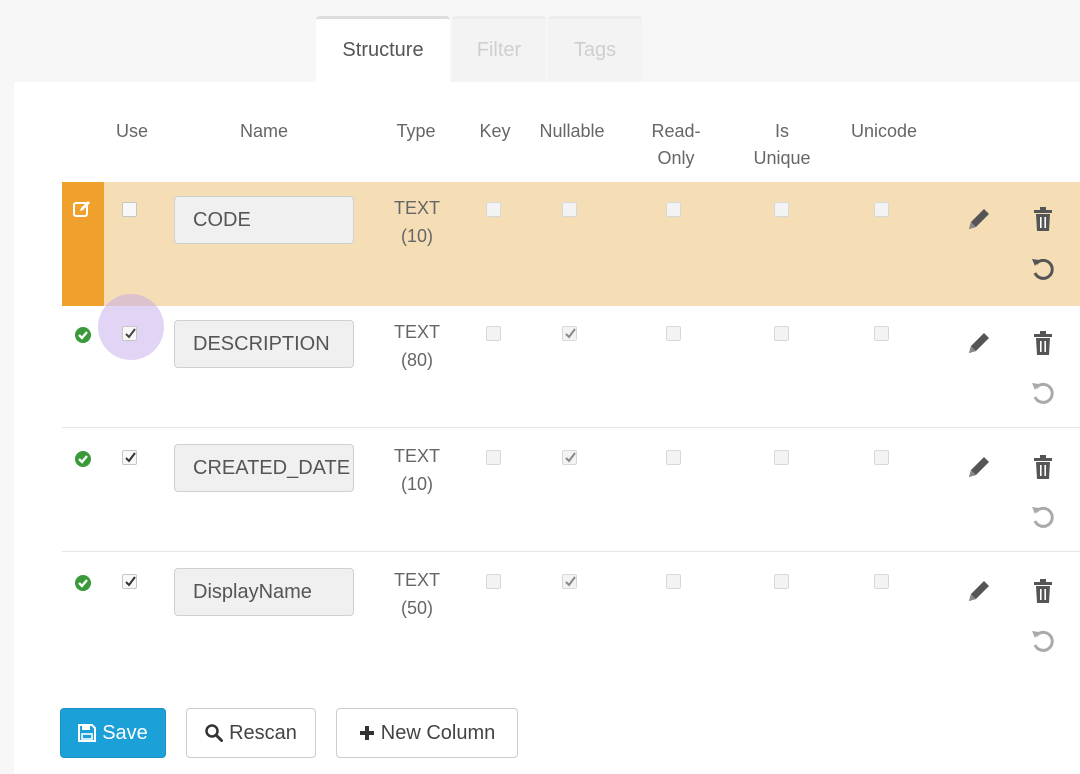 The width and height of the screenshot is (1080, 774). Describe the element at coordinates (595, 49) in the screenshot. I see `tab-tags: Tags` at that location.